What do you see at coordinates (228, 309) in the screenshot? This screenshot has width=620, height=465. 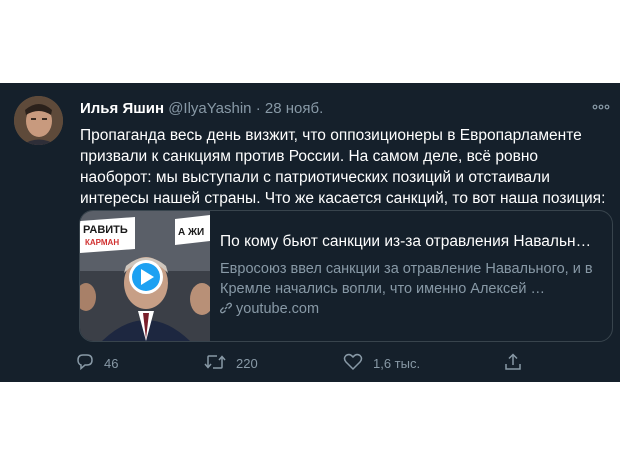 I see `link-icon` at bounding box center [228, 309].